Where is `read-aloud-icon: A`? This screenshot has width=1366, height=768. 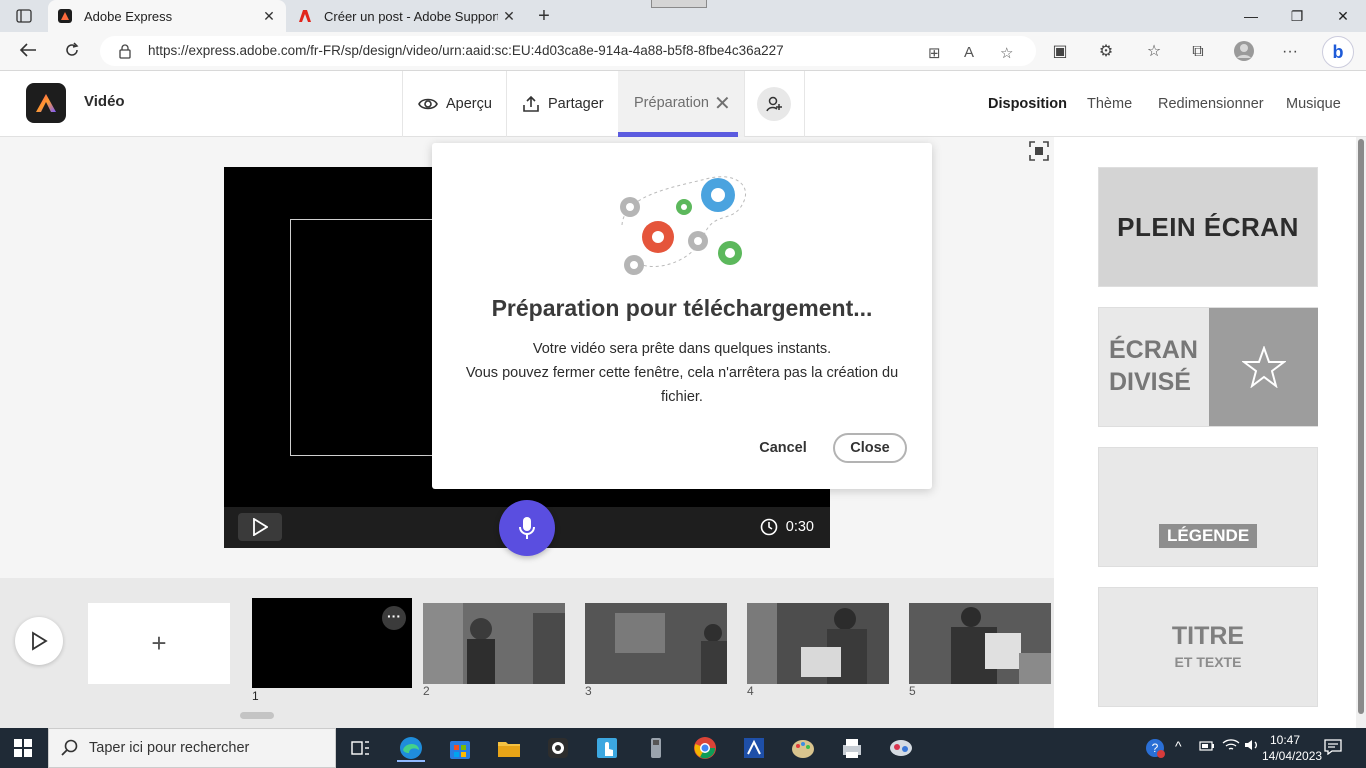
read-aloud-icon: A is located at coordinates (969, 52).